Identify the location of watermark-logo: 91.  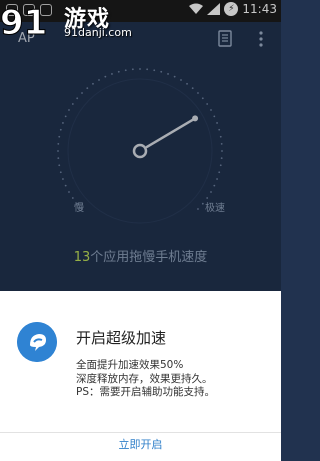
(24, 21).